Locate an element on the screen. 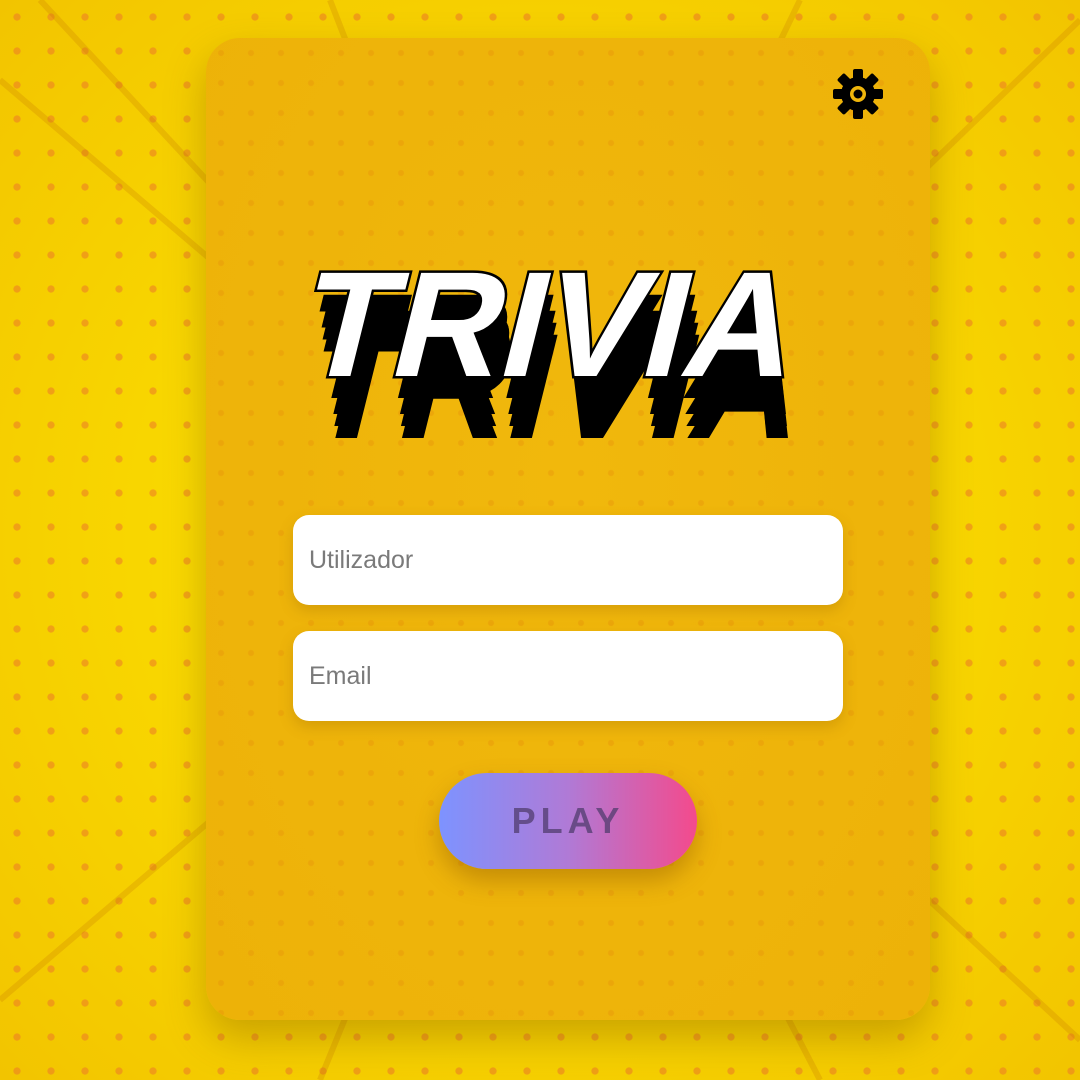 This screenshot has height=1080, width=1080. trivia-logo-text: TRIVIA is located at coordinates (566, 326).